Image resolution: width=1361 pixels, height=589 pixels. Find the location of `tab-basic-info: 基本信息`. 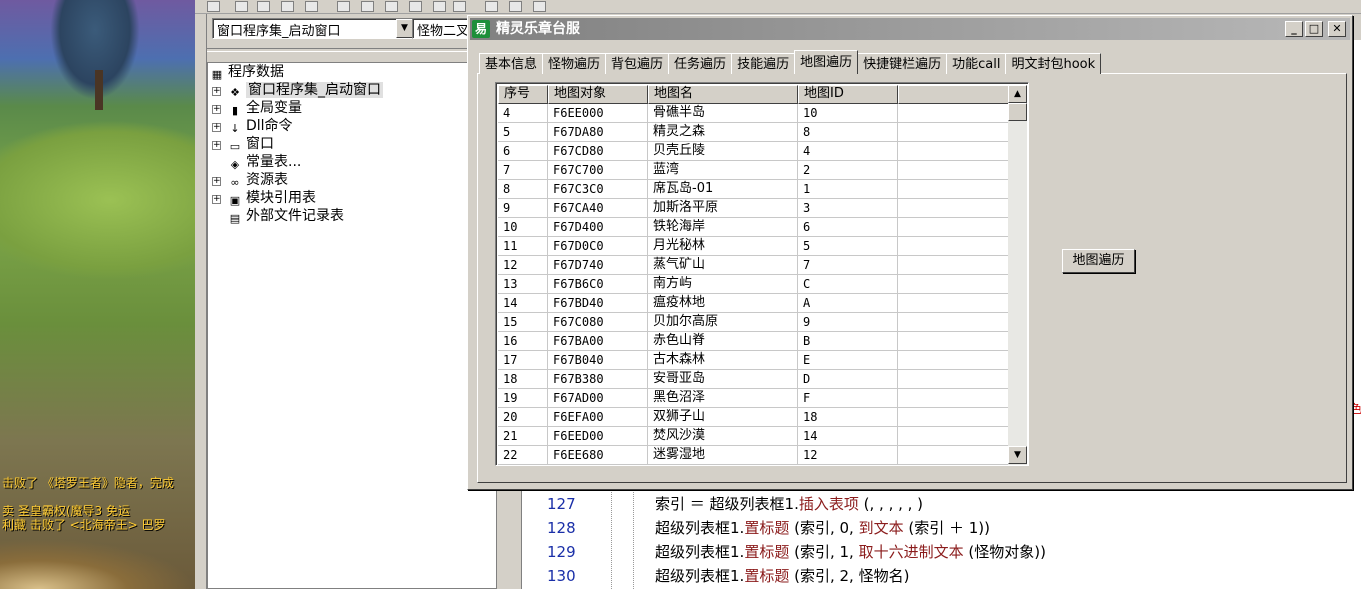

tab-basic-info: 基本信息 is located at coordinates (511, 63).